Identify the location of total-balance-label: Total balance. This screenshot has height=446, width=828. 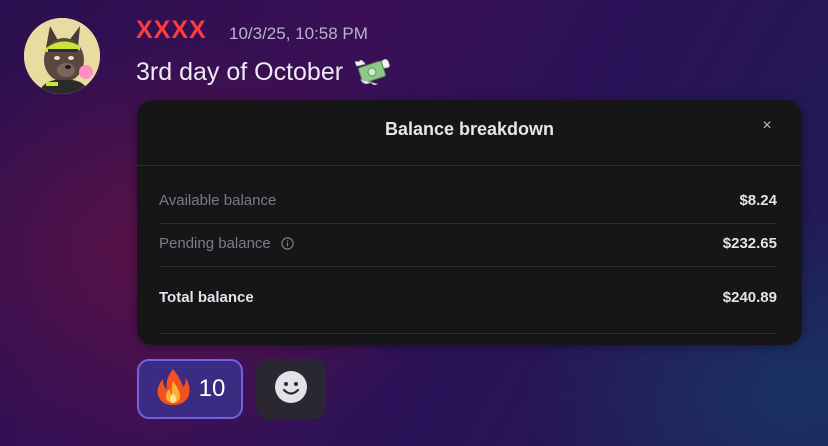
(206, 297).